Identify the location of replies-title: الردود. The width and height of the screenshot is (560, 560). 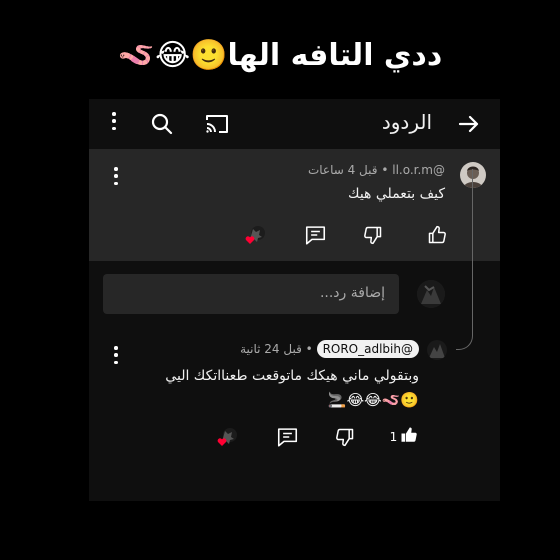
(406, 122).